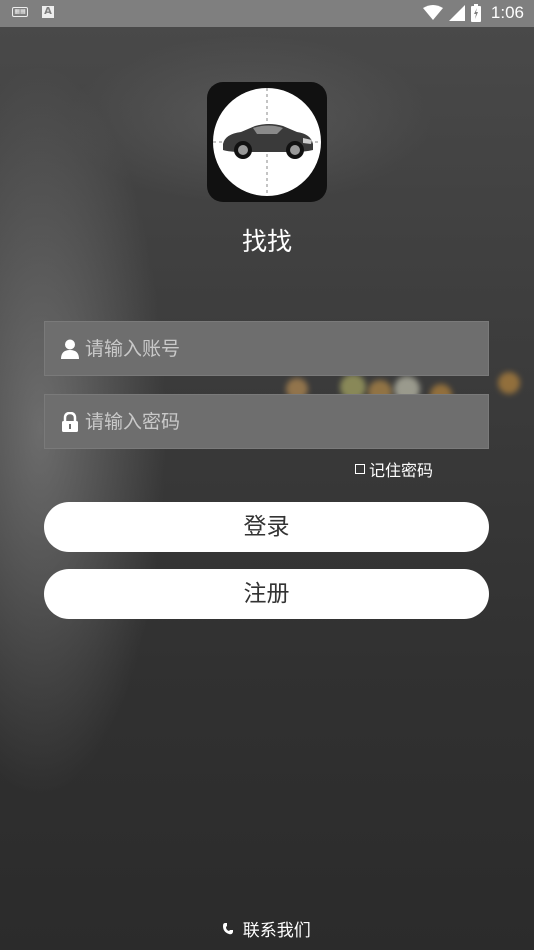 This screenshot has width=534, height=950. I want to click on password-field, so click(266, 421).